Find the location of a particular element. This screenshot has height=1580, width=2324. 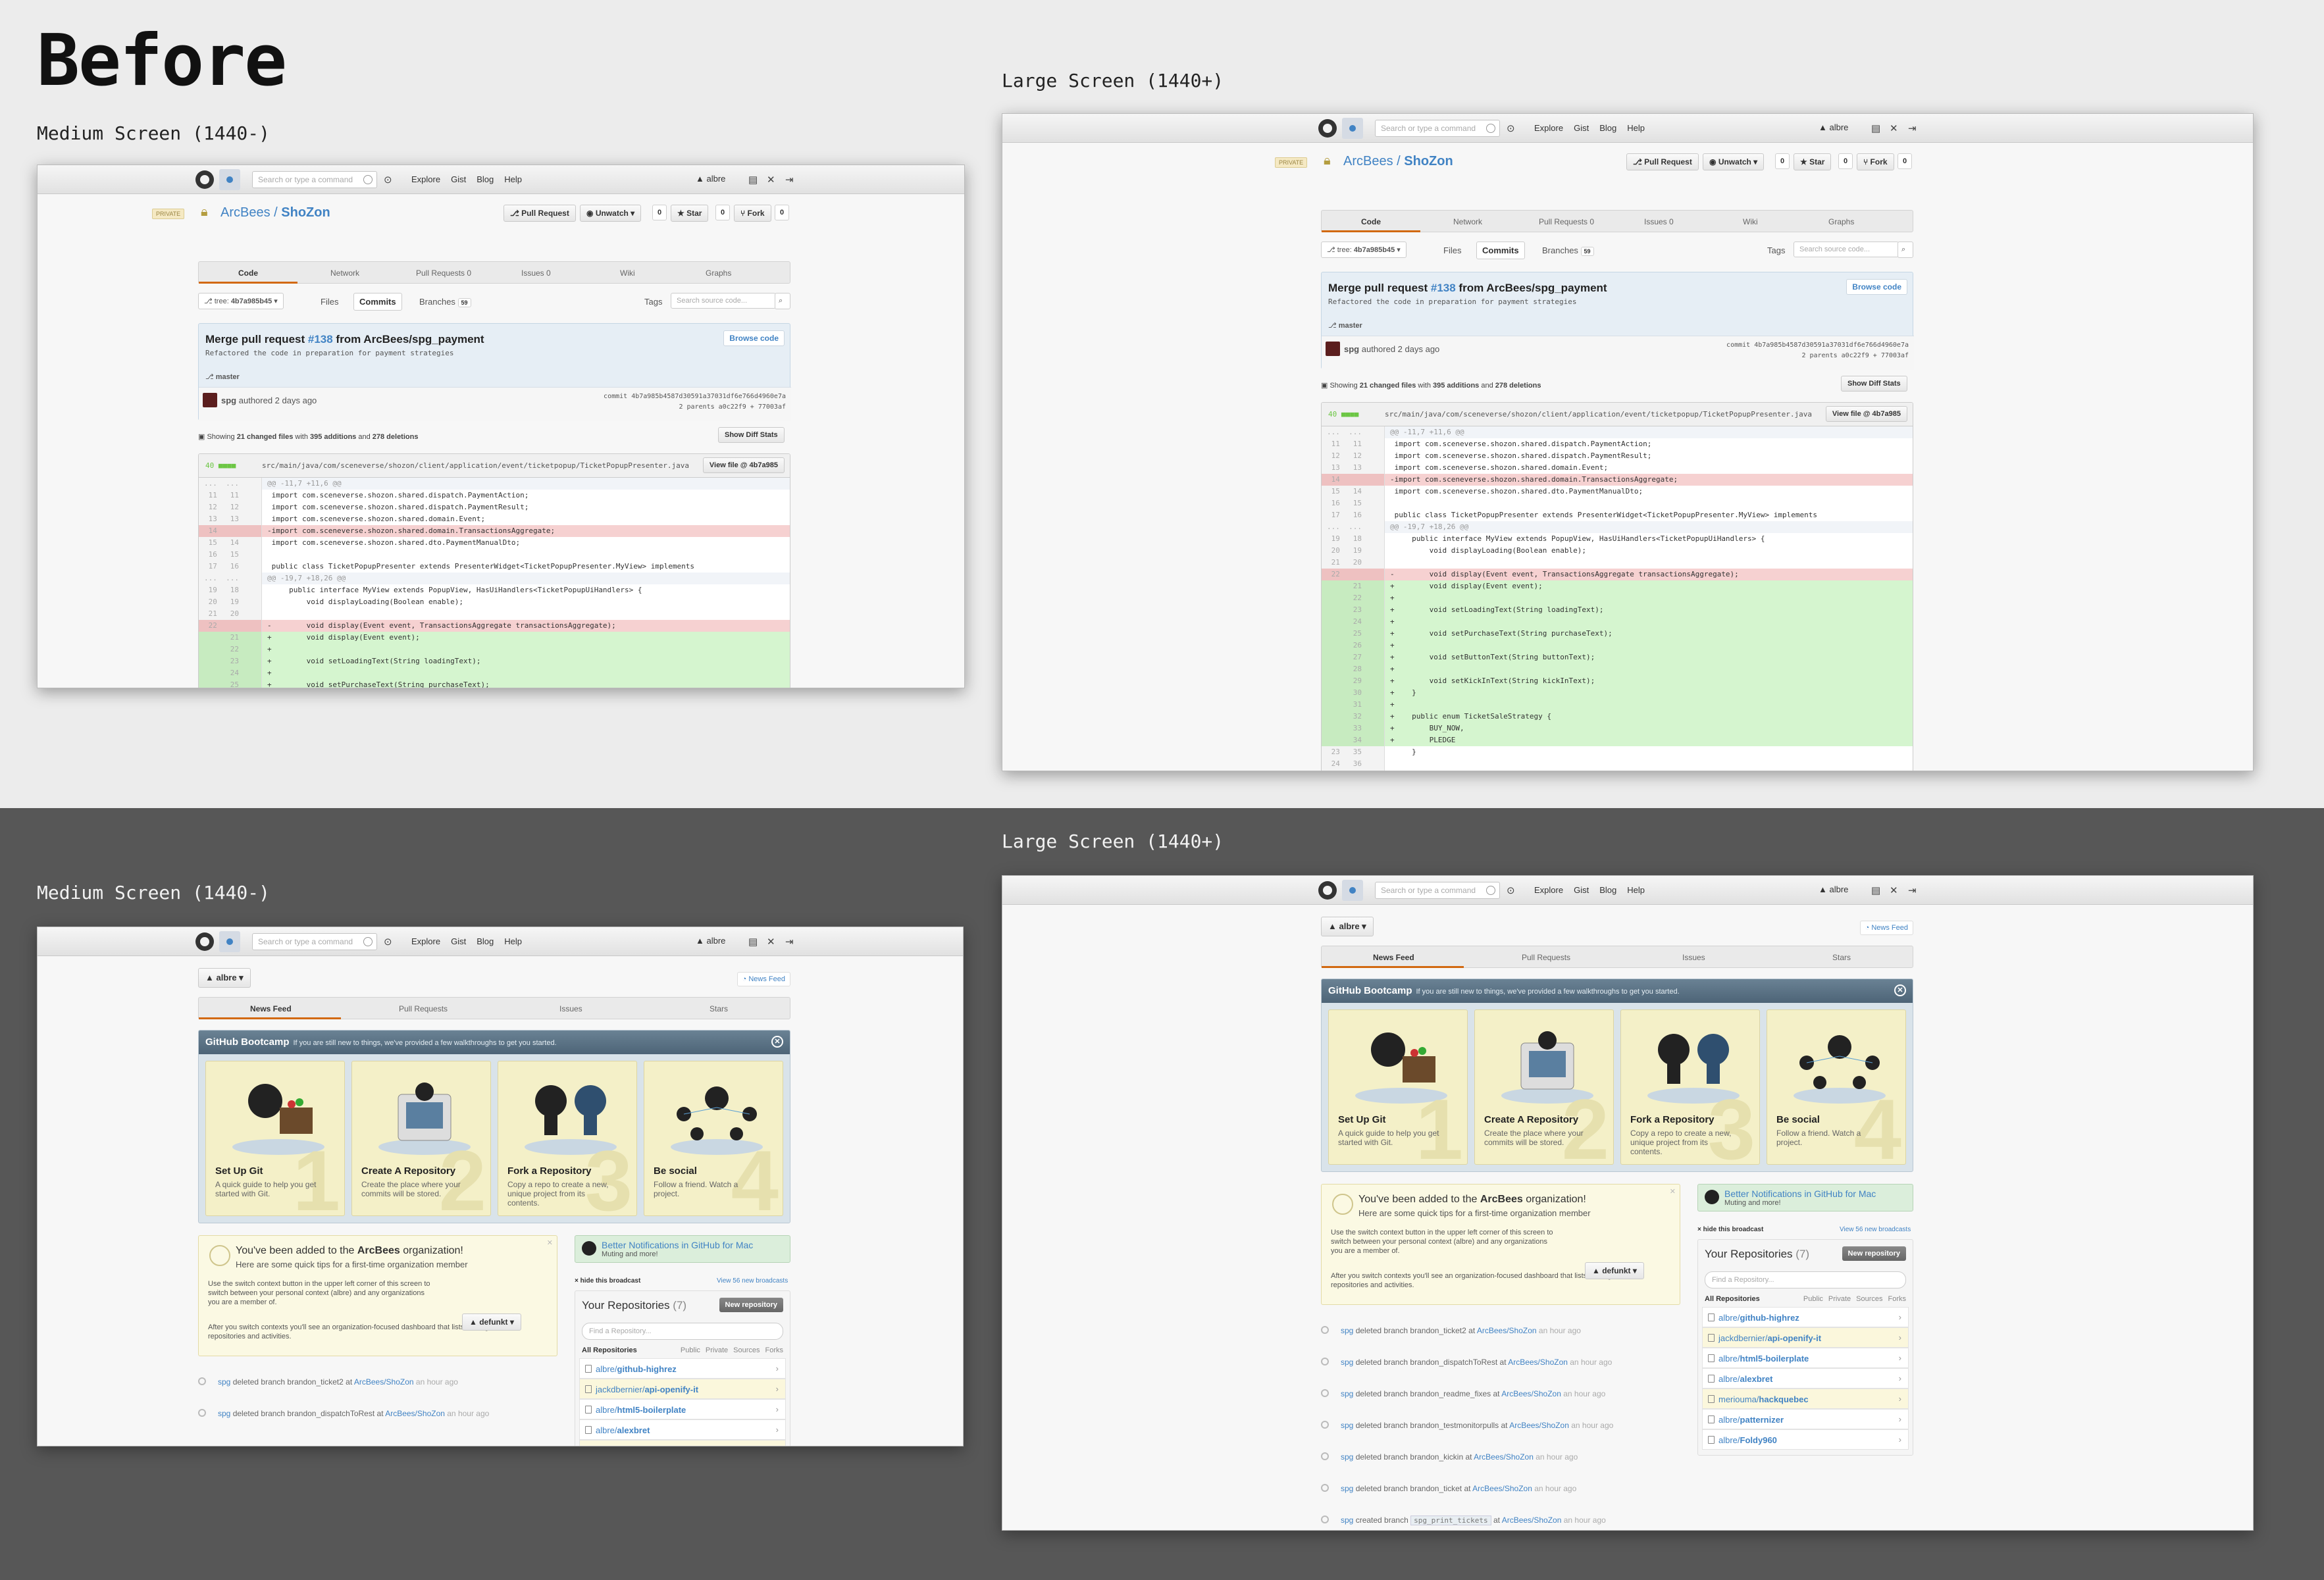

diff-line-numbers: 23 35 is located at coordinates (1353, 752).